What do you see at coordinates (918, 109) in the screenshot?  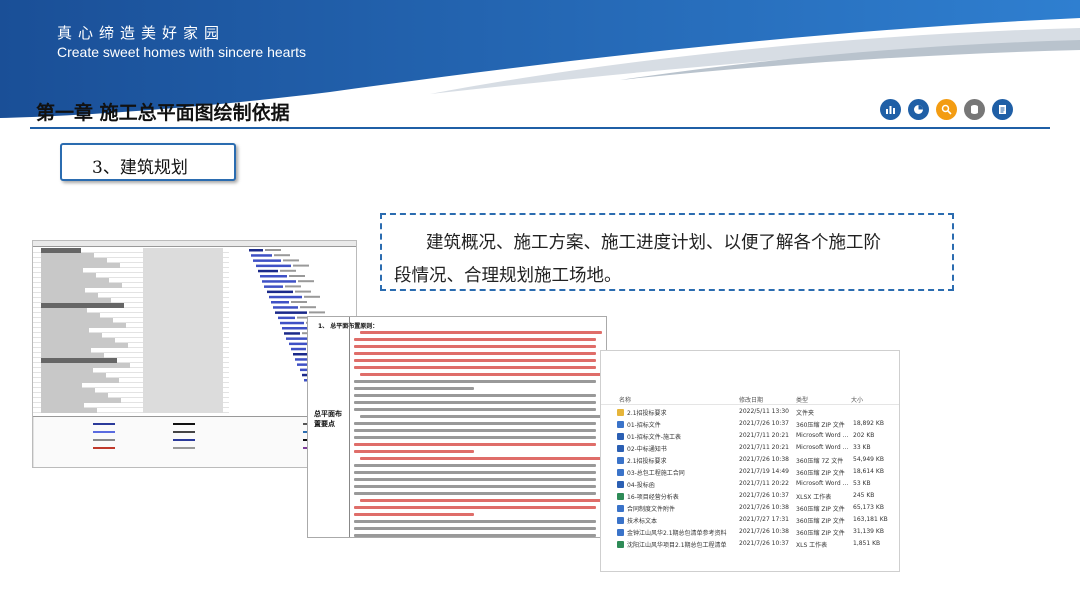 I see `pie-chart-icon` at bounding box center [918, 109].